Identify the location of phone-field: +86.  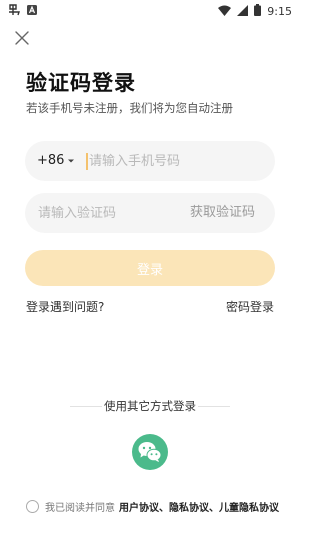
(150, 161).